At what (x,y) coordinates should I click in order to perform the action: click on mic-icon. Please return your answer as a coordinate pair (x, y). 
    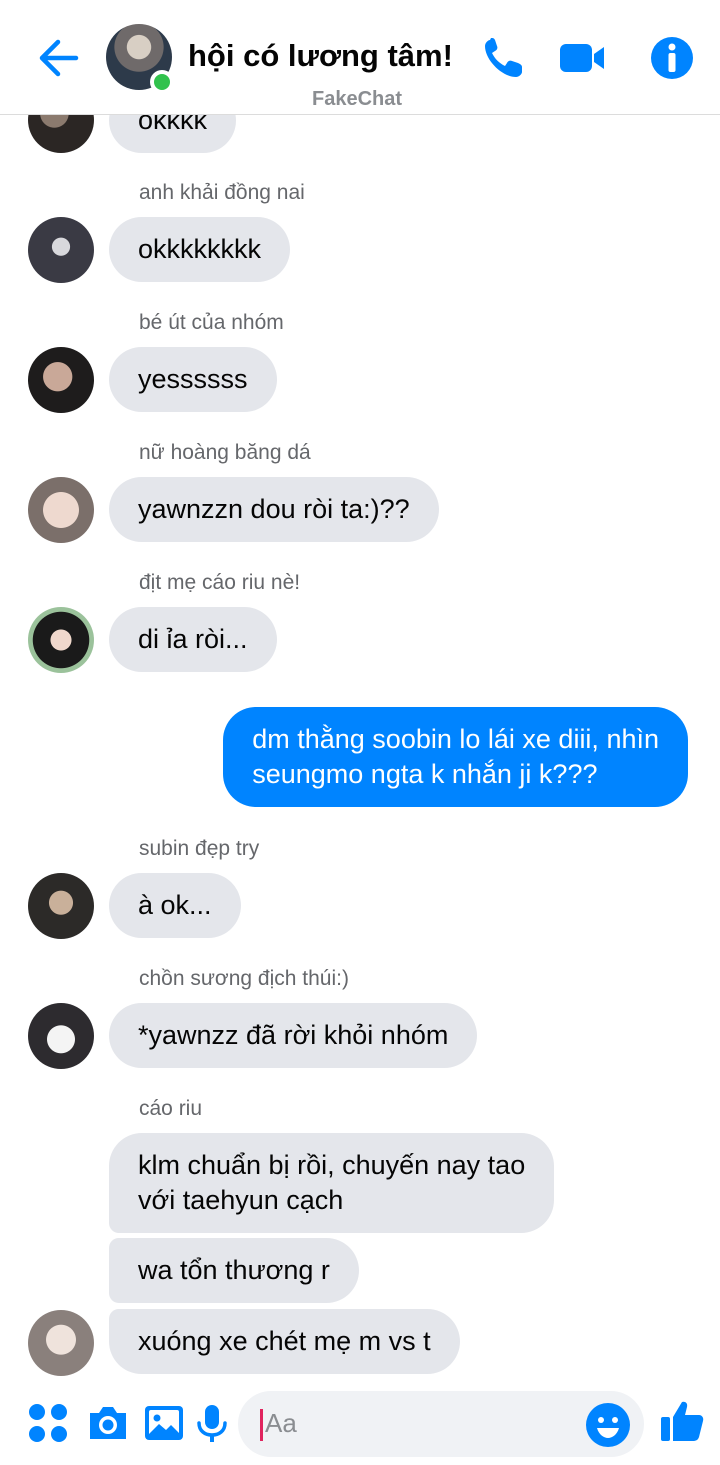
    Looking at the image, I should click on (212, 1423).